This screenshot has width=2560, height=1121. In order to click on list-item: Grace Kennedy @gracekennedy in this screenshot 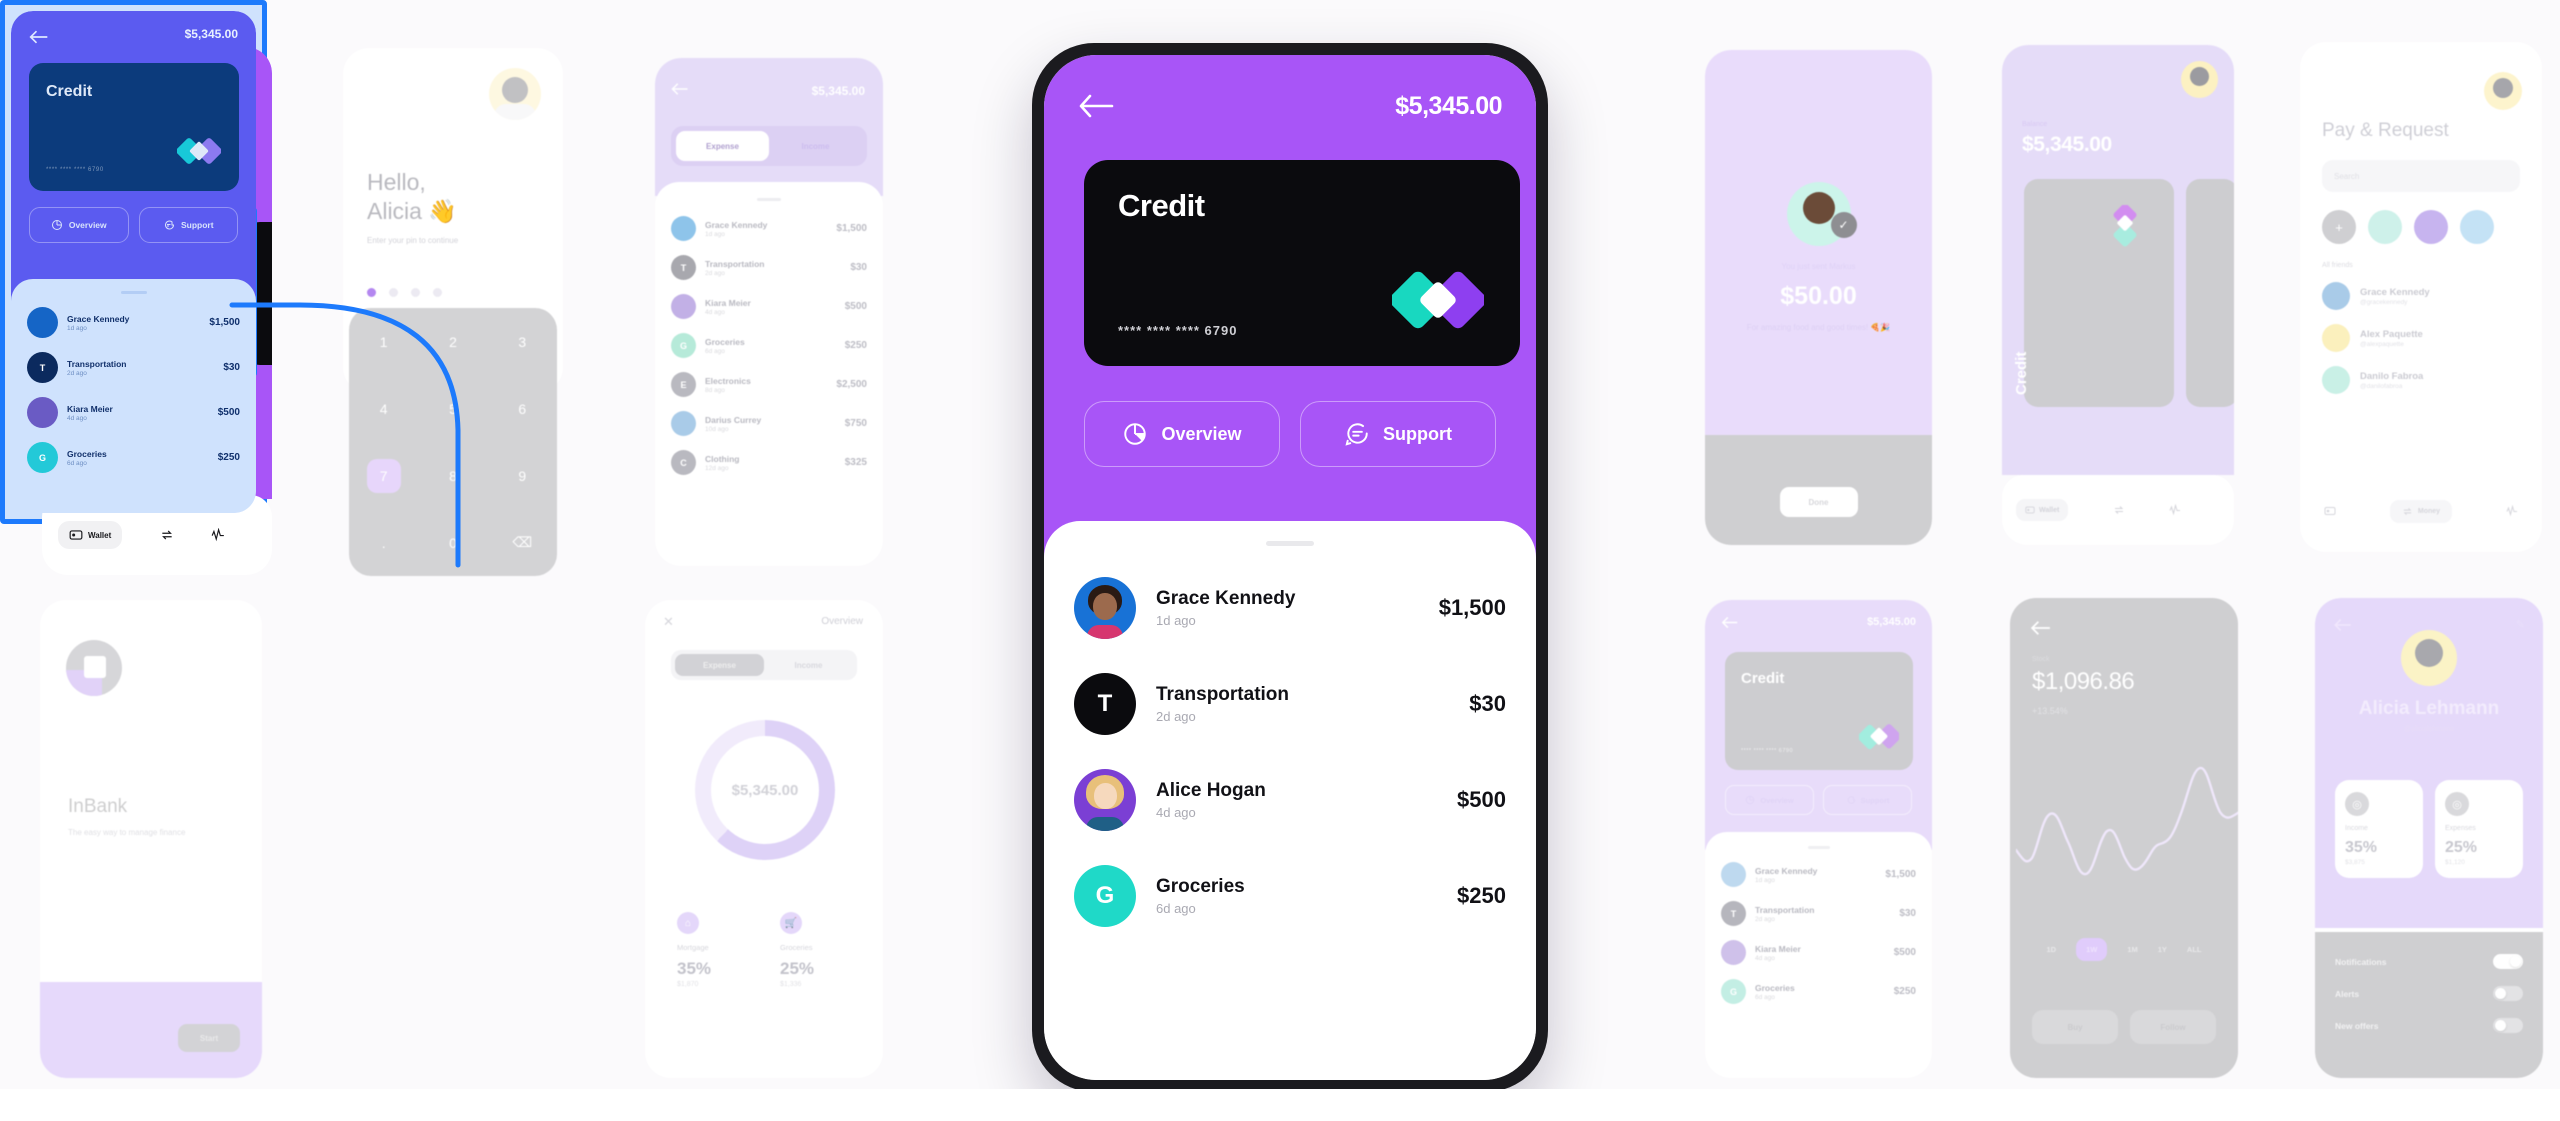, I will do `click(2421, 296)`.